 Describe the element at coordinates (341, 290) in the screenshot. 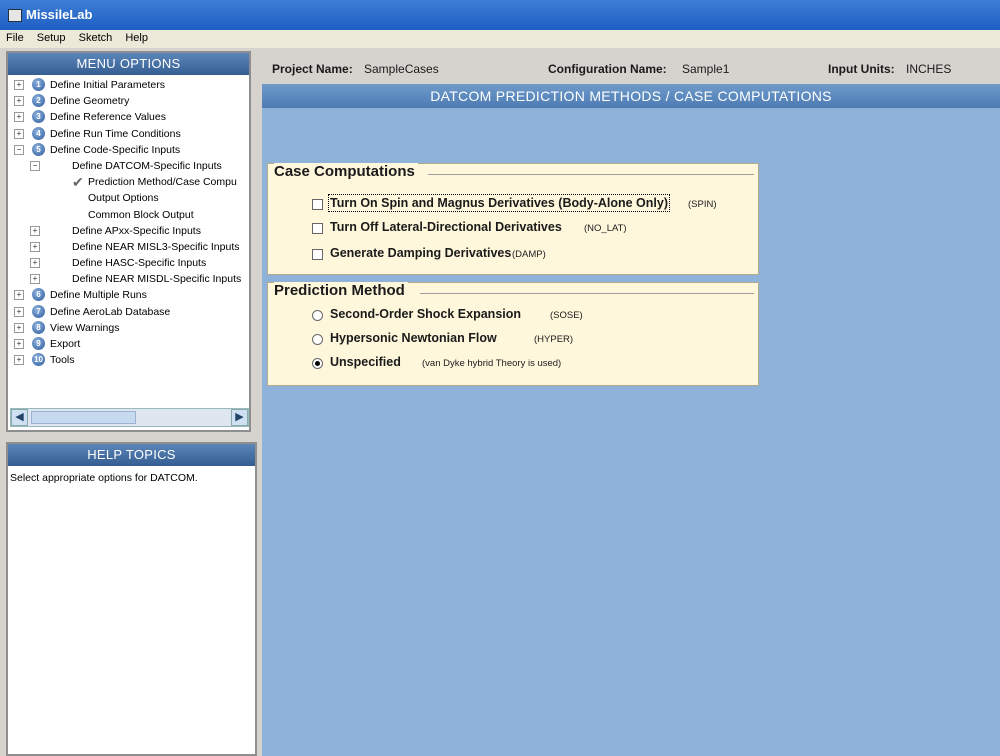

I see `prediction-method-title: Prediction Method` at that location.